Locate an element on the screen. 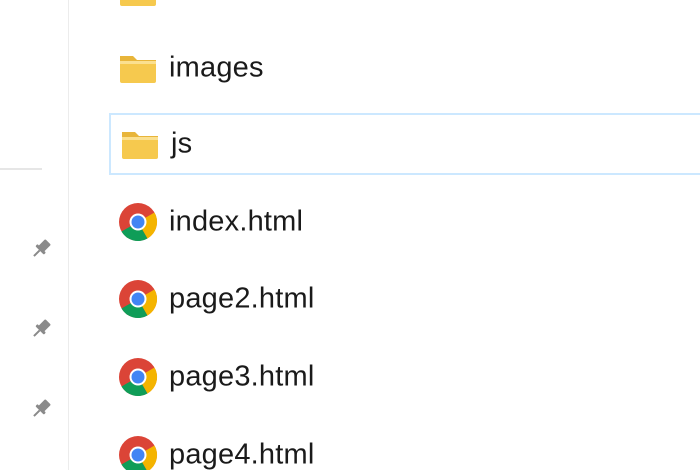 This screenshot has height=470, width=700. navigation-pane is located at coordinates (34, 235).